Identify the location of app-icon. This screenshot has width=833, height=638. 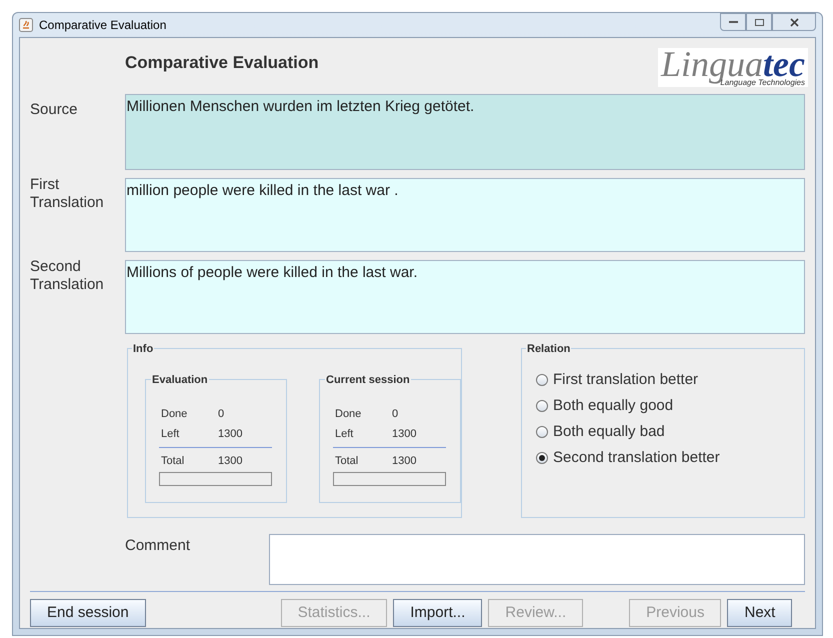
(26, 25).